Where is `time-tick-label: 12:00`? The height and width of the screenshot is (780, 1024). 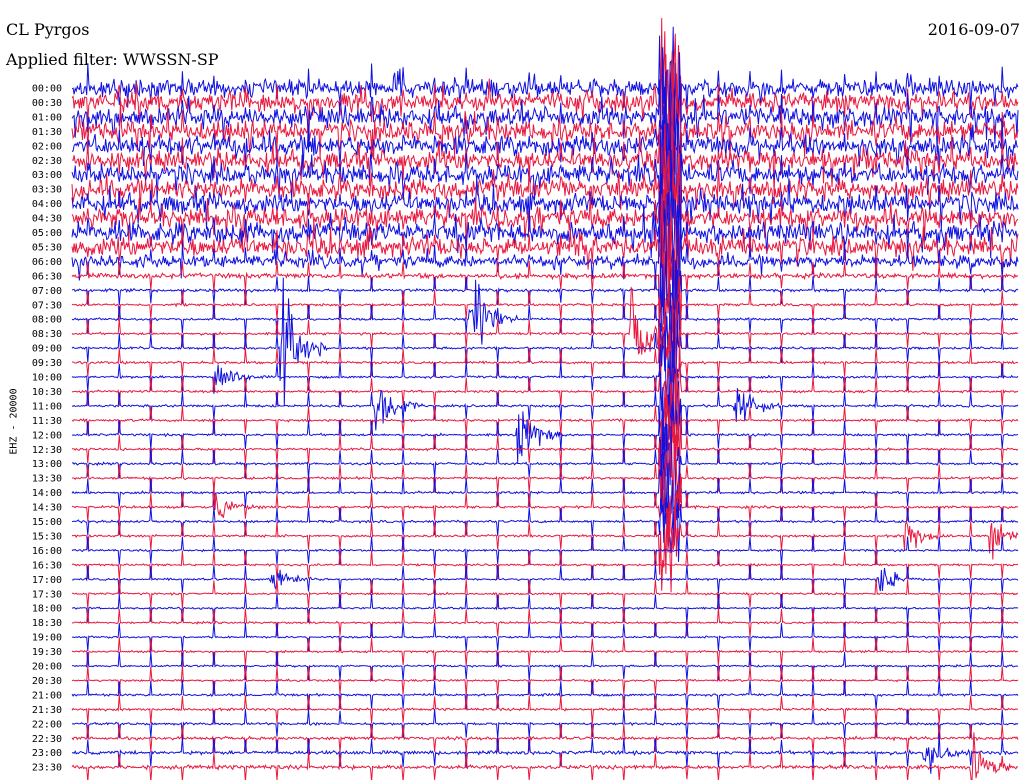
time-tick-label: 12:00 is located at coordinates (47, 435).